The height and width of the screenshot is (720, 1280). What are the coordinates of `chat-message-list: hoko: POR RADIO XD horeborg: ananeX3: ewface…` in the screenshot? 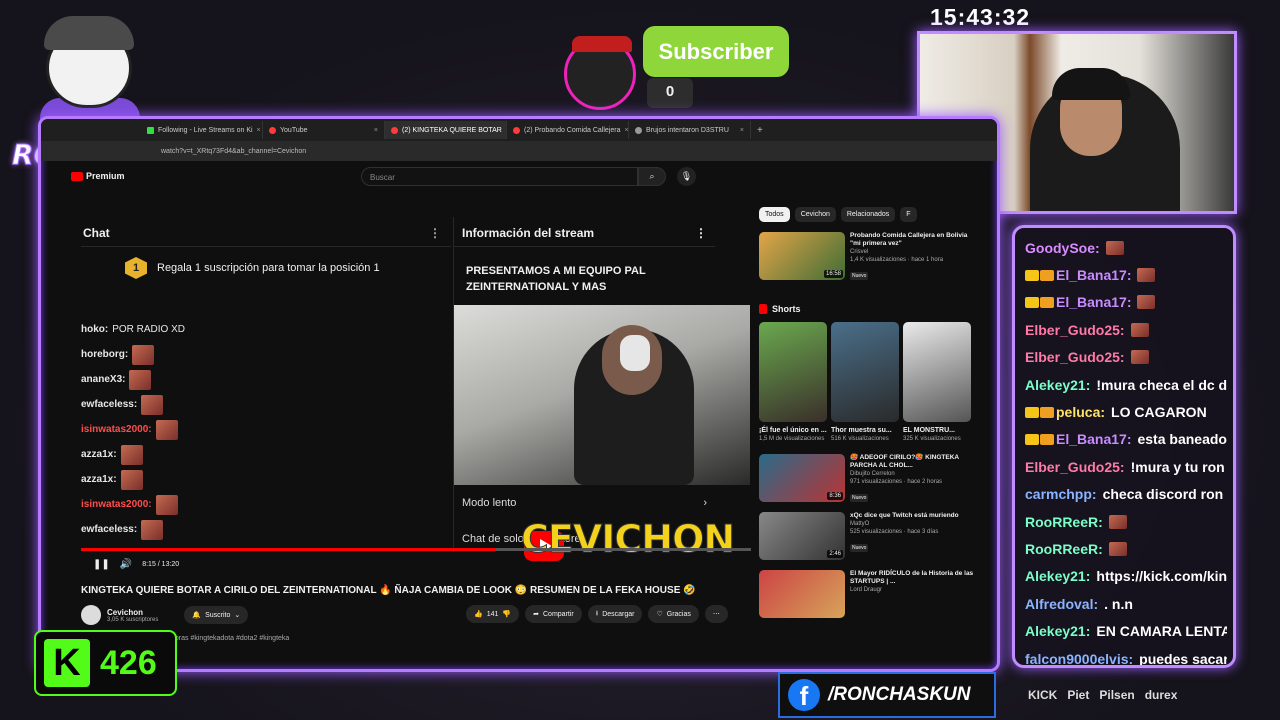 It's located at (261, 429).